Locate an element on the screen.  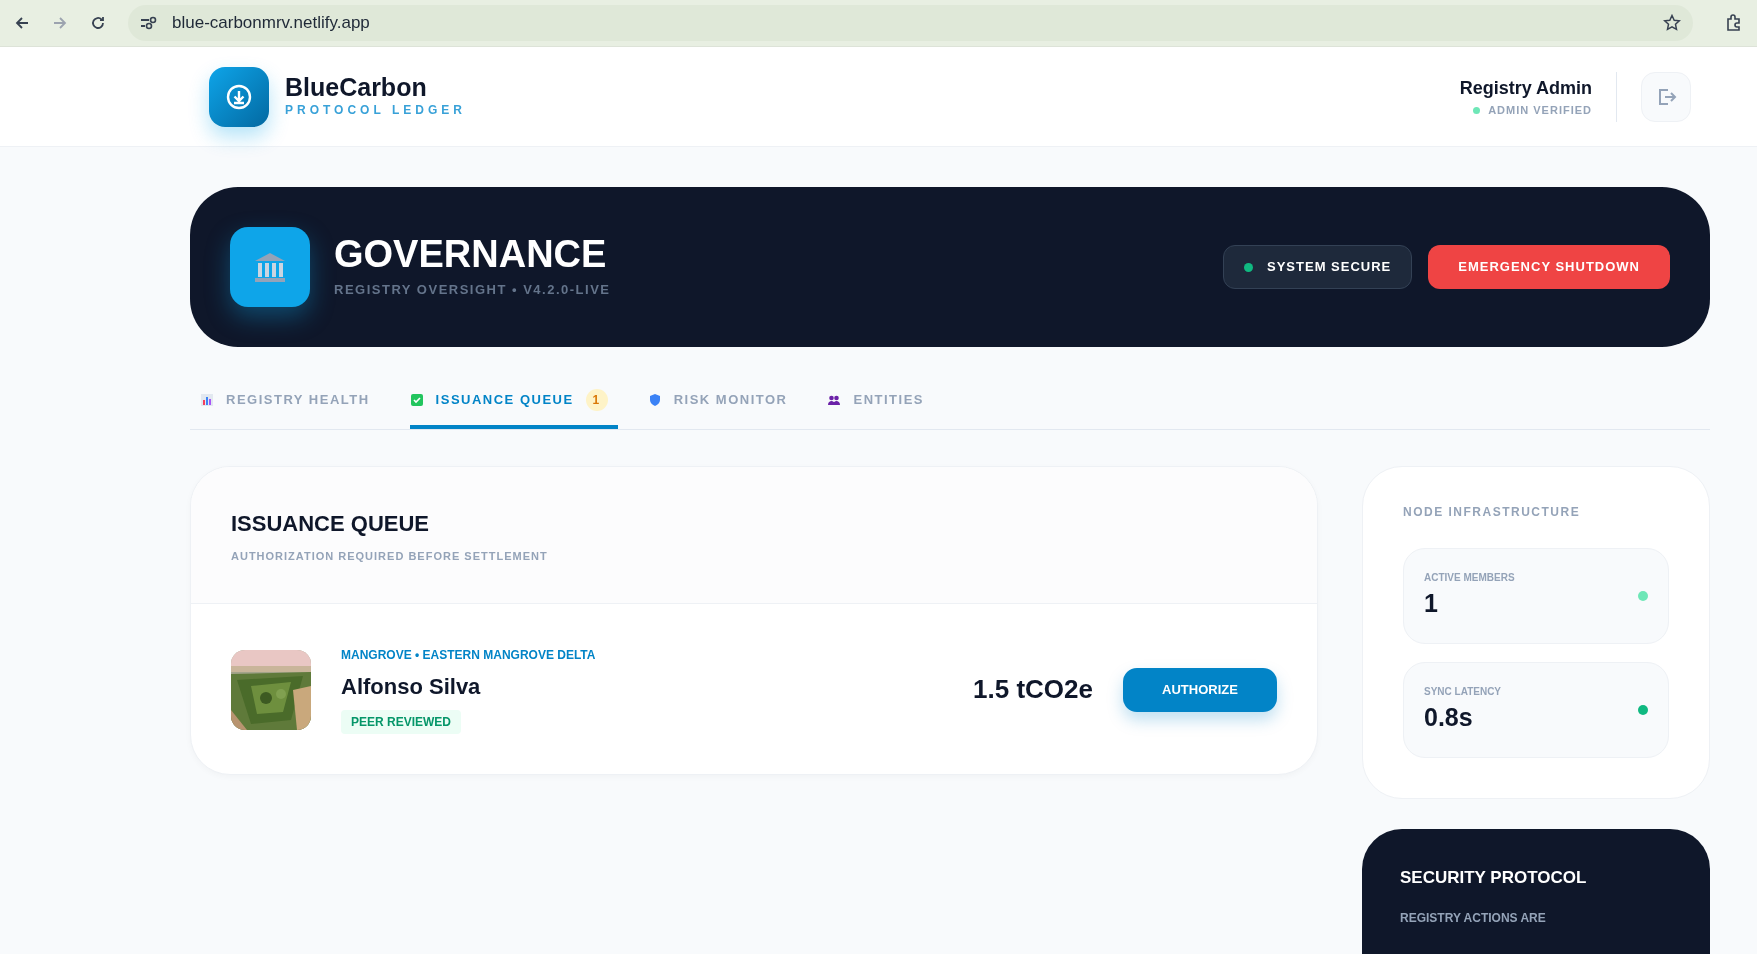
panel-title: NODE INFRASTRUCTURE is located at coordinates (1492, 512).